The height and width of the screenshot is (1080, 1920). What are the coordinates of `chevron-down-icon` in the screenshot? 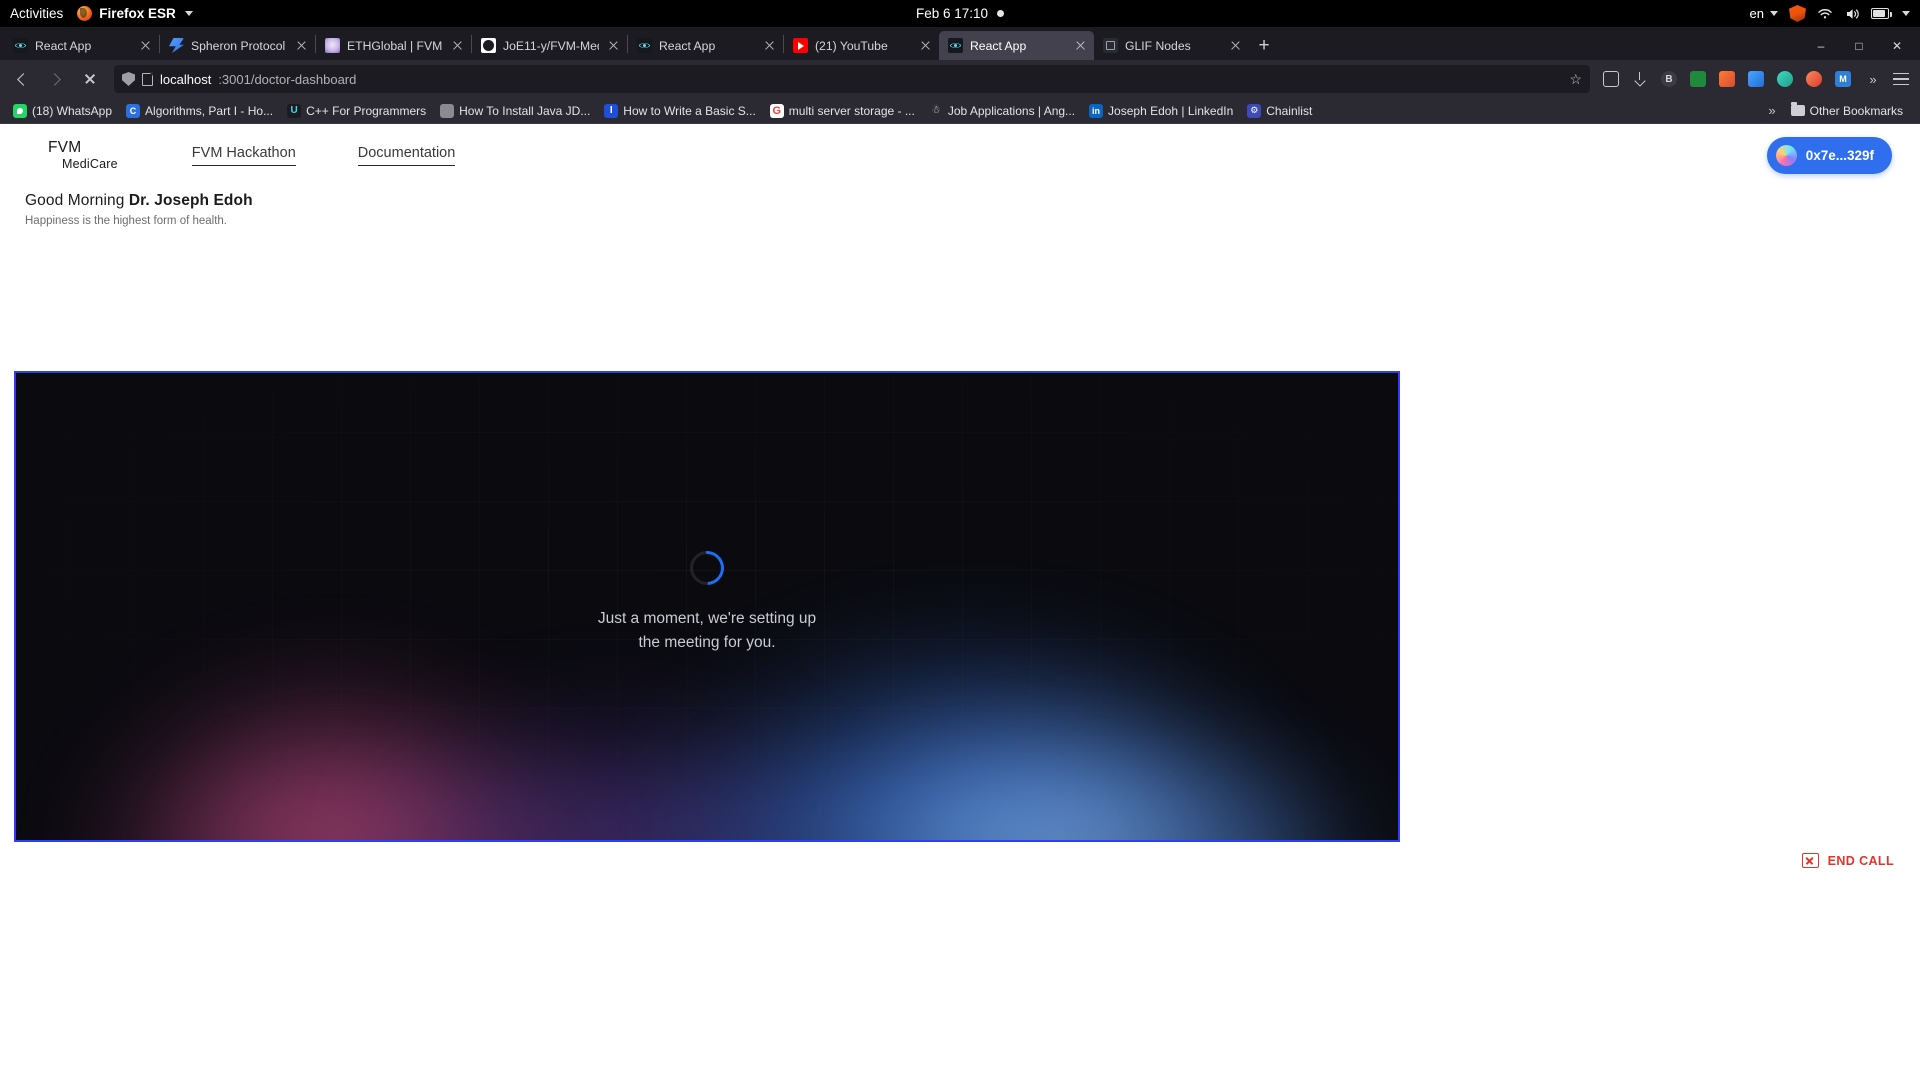 It's located at (1906, 13).